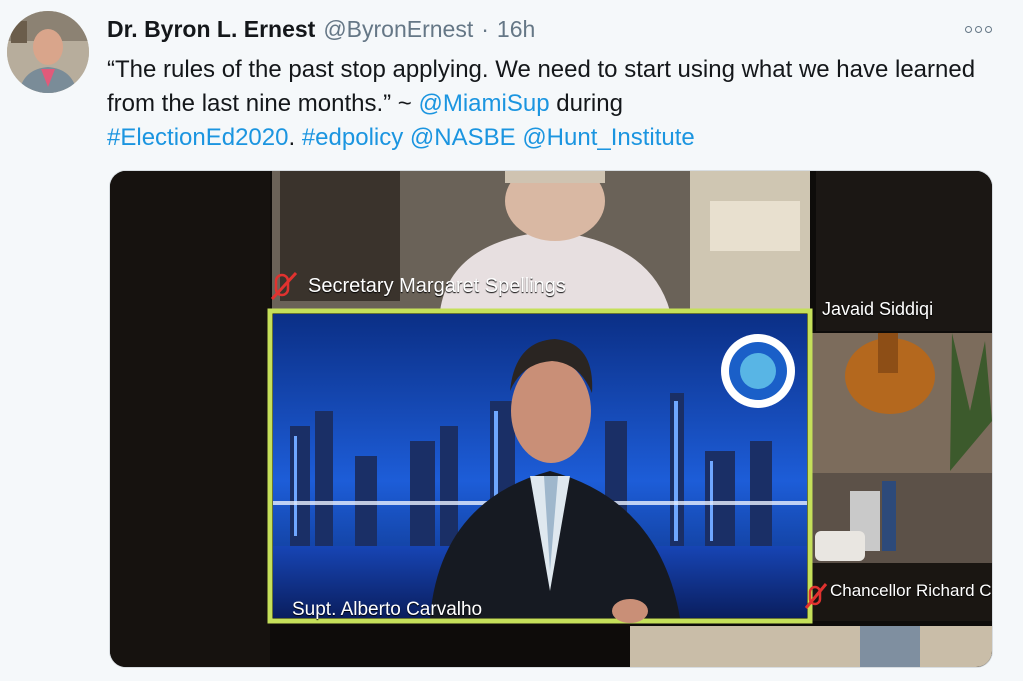 This screenshot has width=1023, height=681. What do you see at coordinates (608, 137) in the screenshot?
I see `mention-hunt-institute: @Hunt_Institute` at bounding box center [608, 137].